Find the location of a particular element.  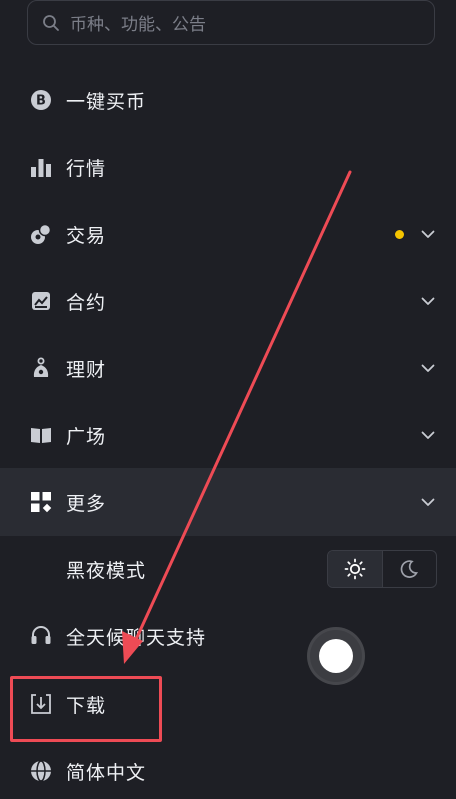

theme-toggle is located at coordinates (382, 569).